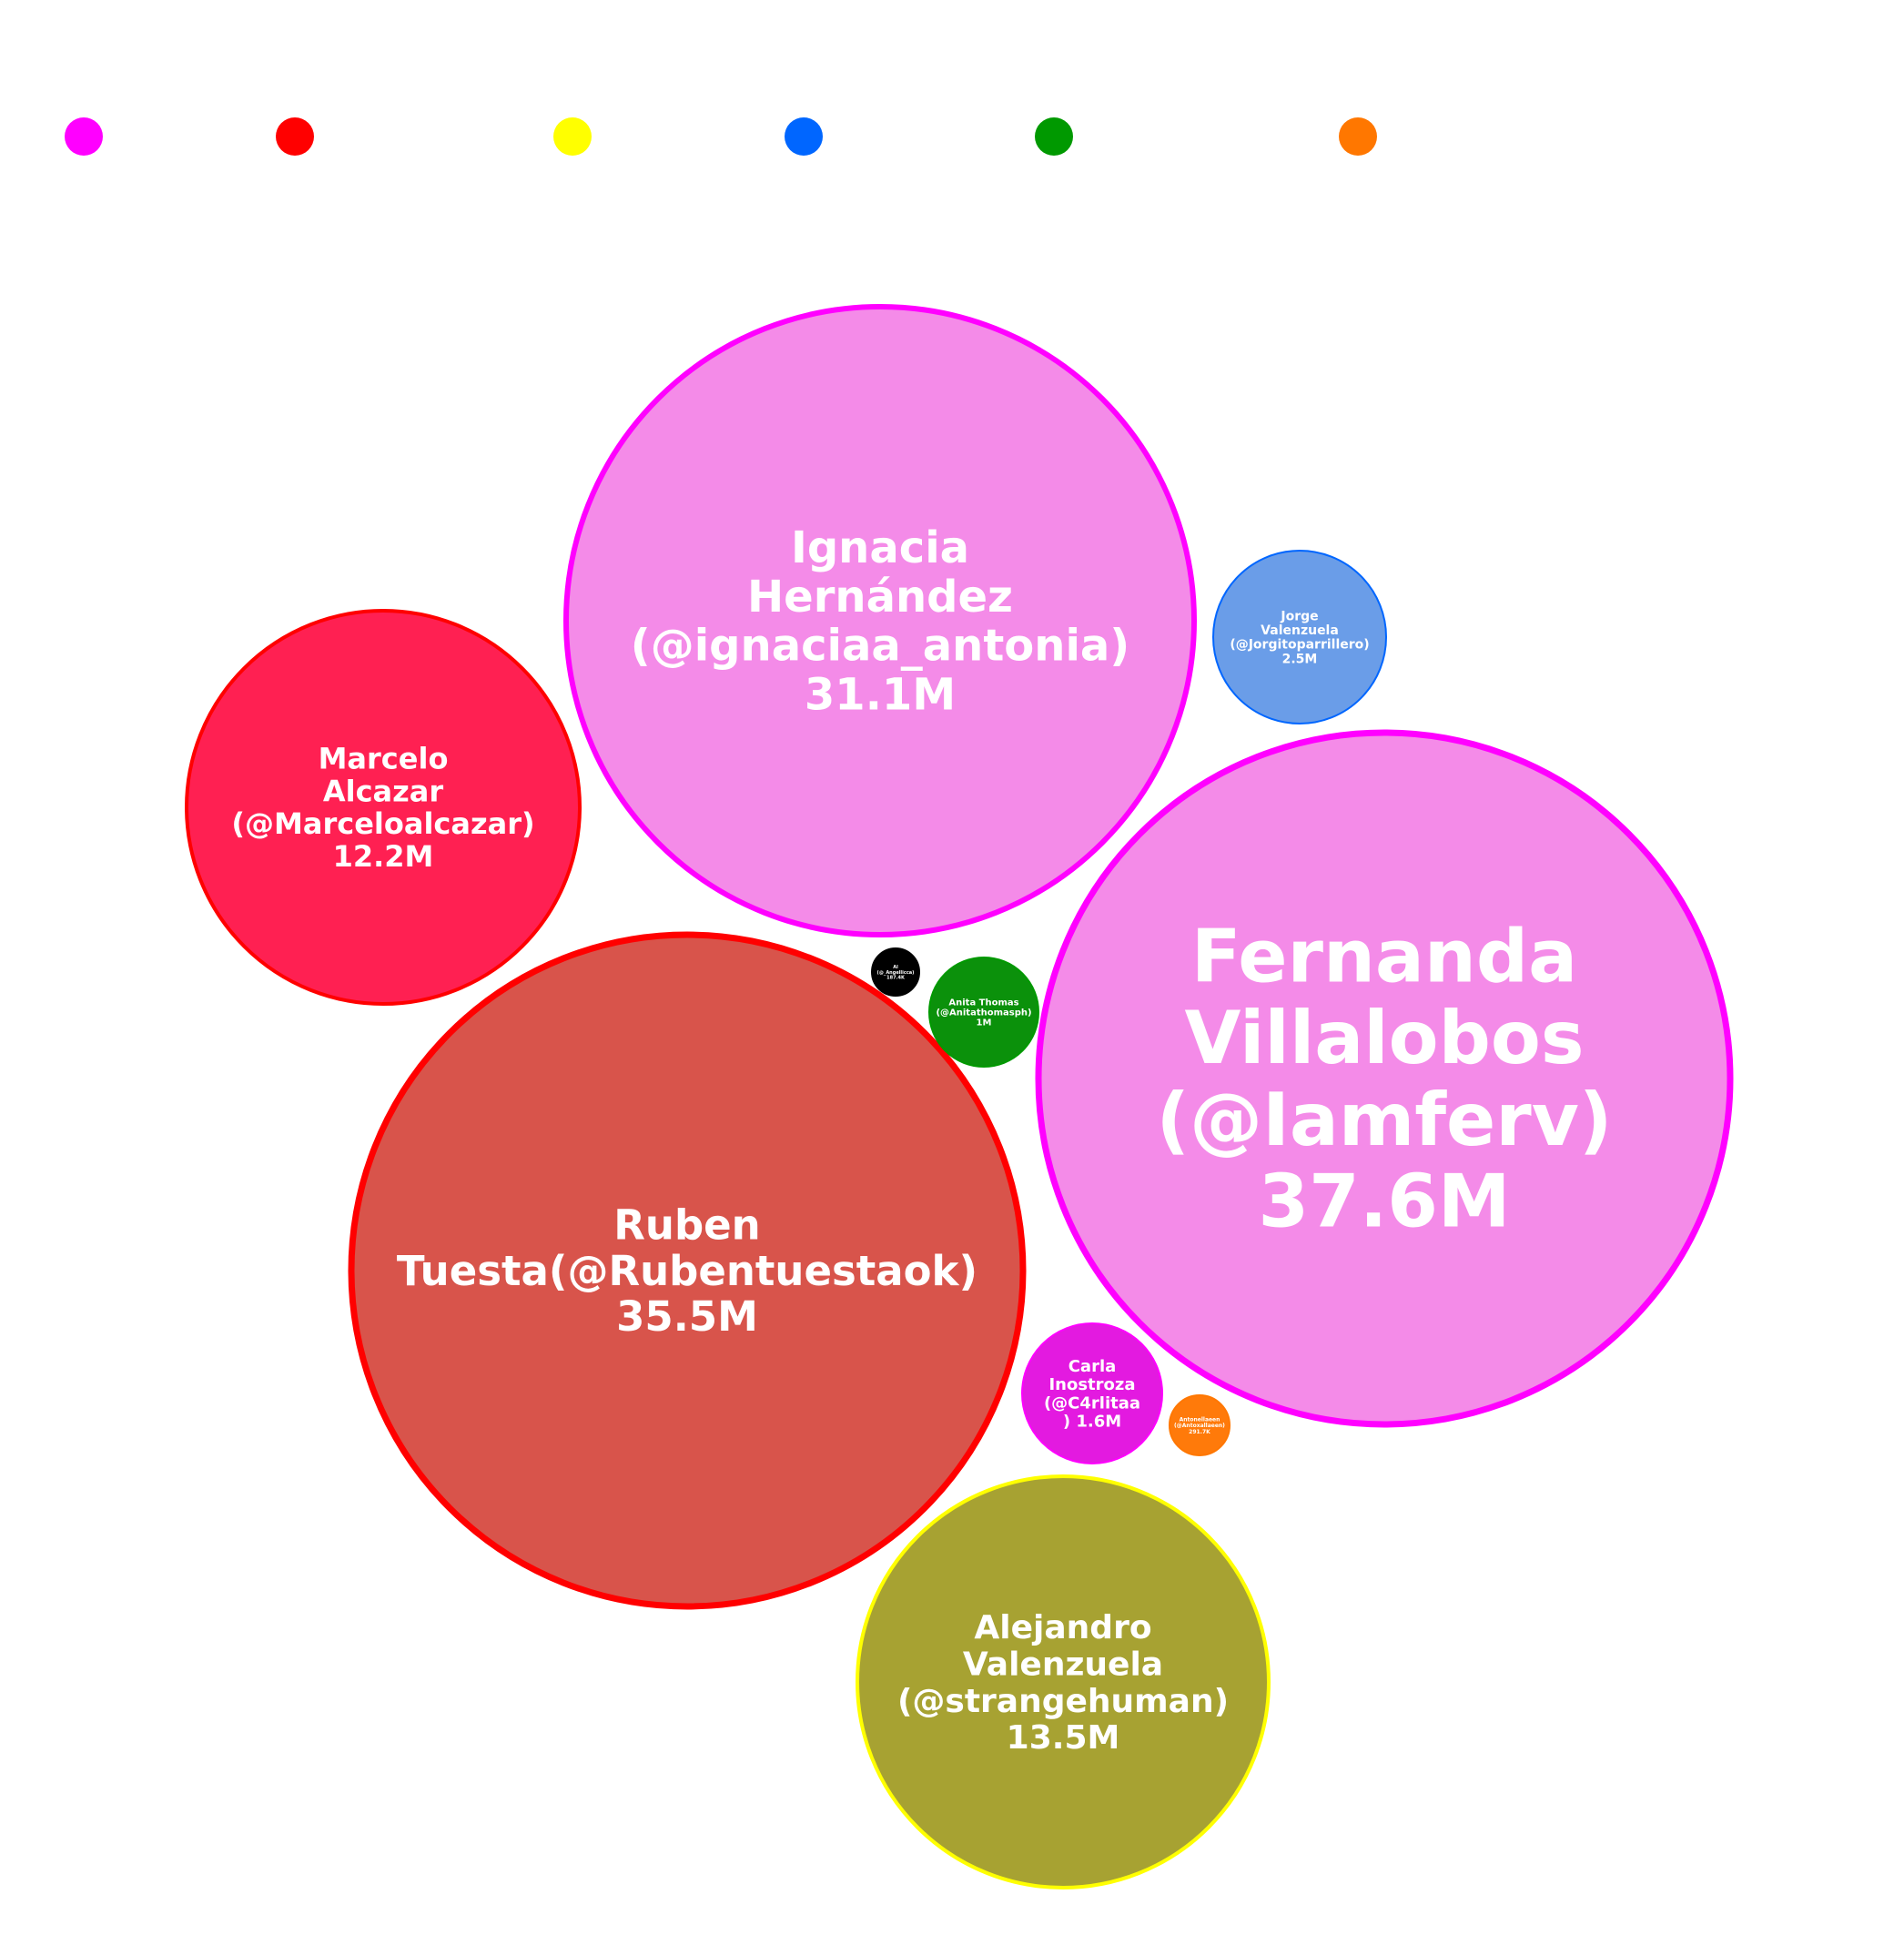 The image size is (1904, 1945). I want to click on legend, so click(721, 136).